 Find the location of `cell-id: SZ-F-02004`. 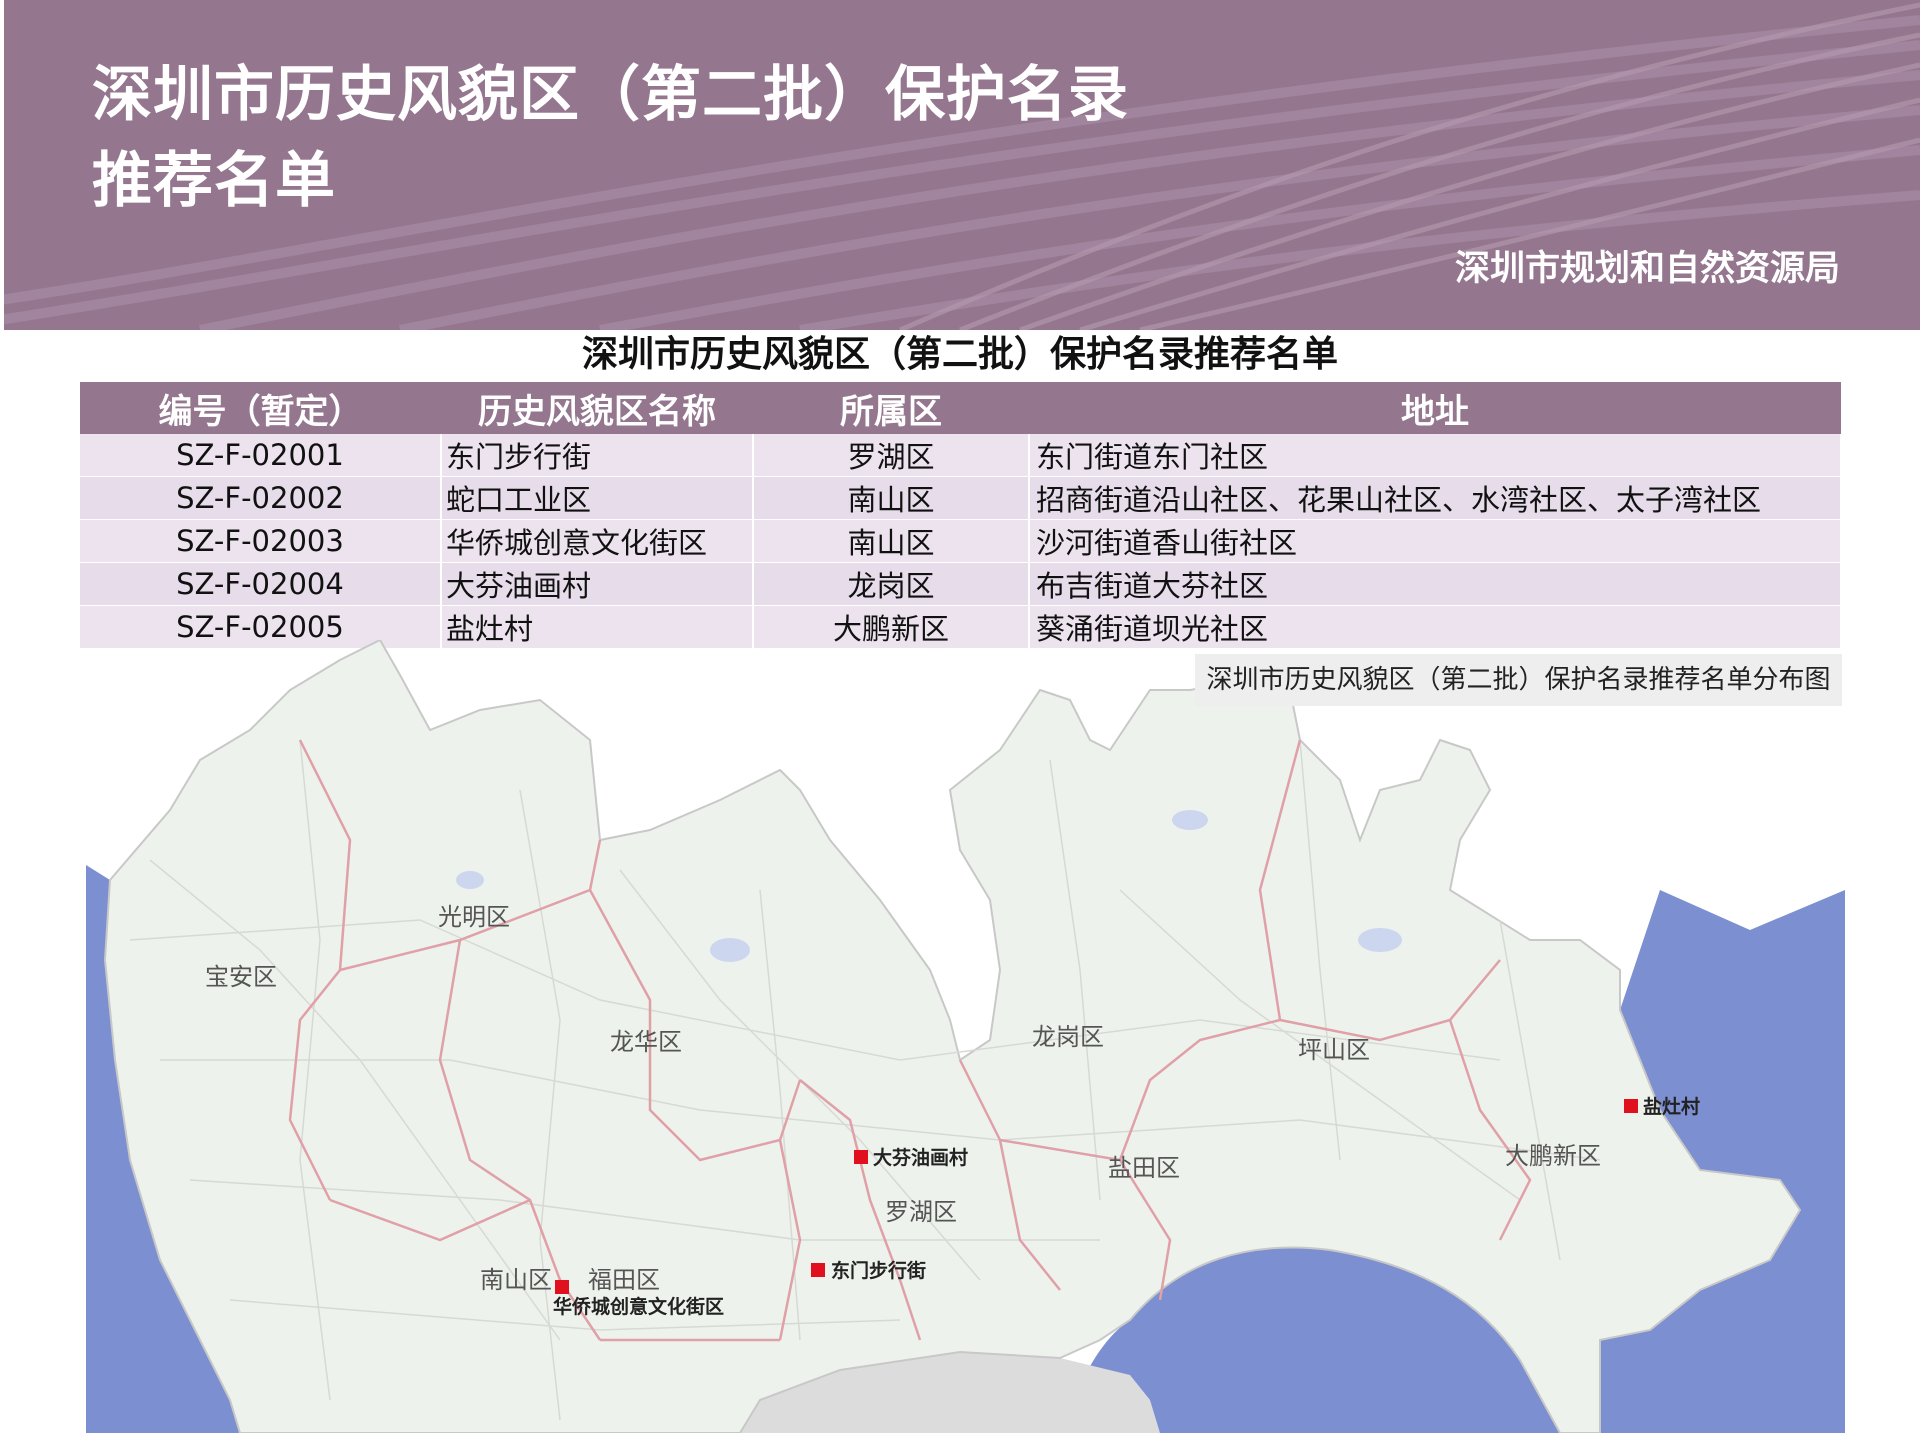

cell-id: SZ-F-02004 is located at coordinates (261, 584).